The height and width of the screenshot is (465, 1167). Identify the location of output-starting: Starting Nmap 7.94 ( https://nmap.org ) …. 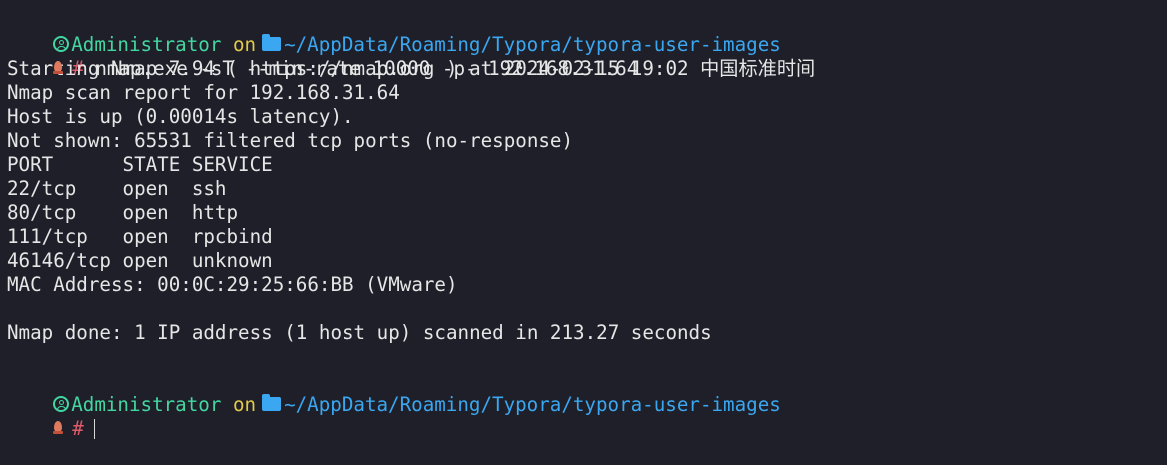
(411, 68).